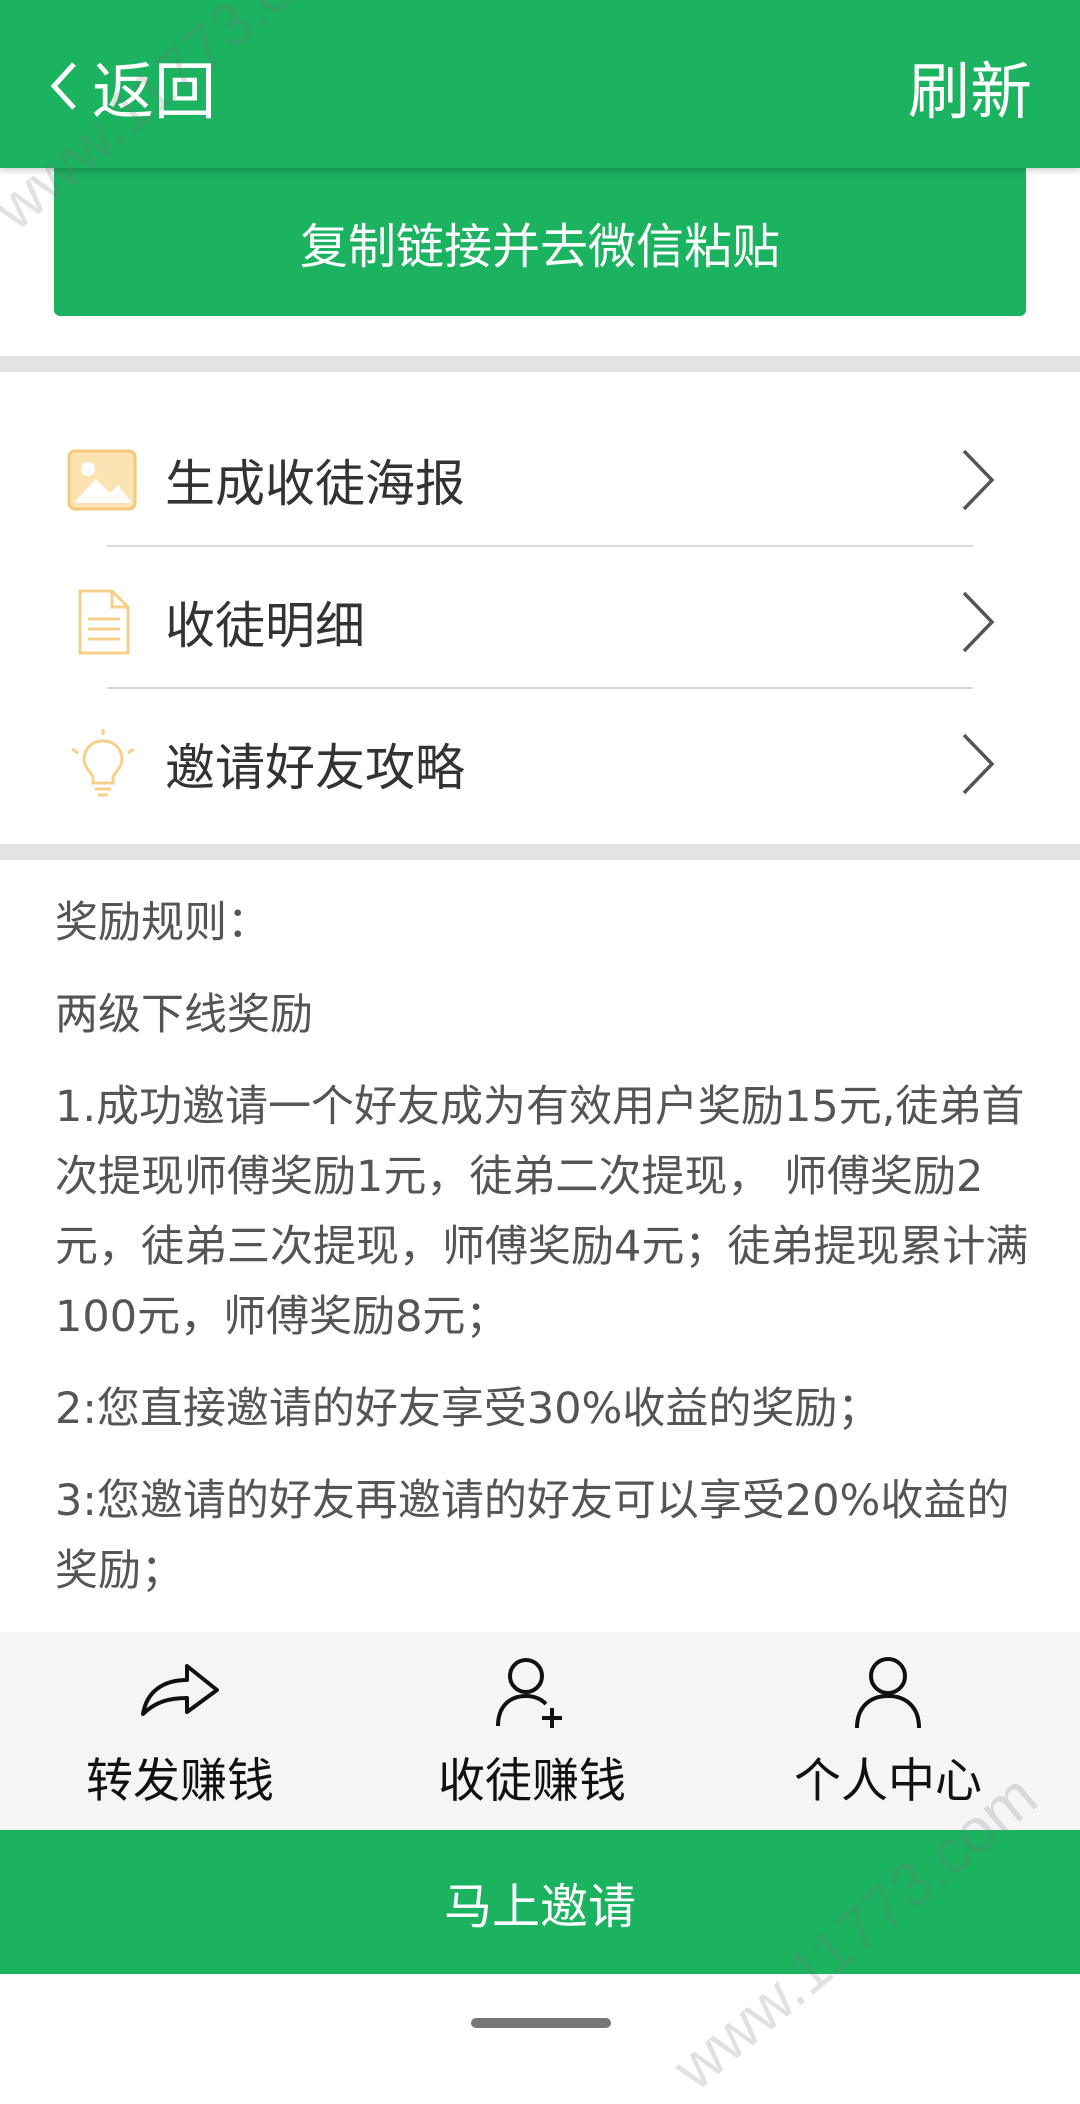 The width and height of the screenshot is (1080, 2104). I want to click on lightbulb-icon, so click(103, 763).